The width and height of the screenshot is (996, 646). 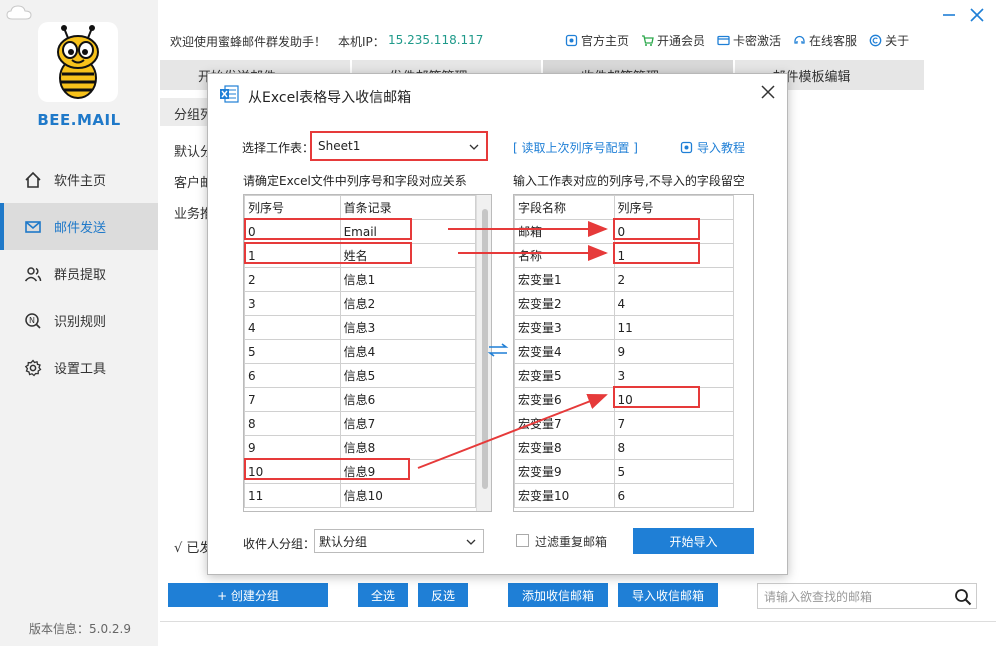 I want to click on add-recipient-button: 添加收信邮箱, so click(x=558, y=595).